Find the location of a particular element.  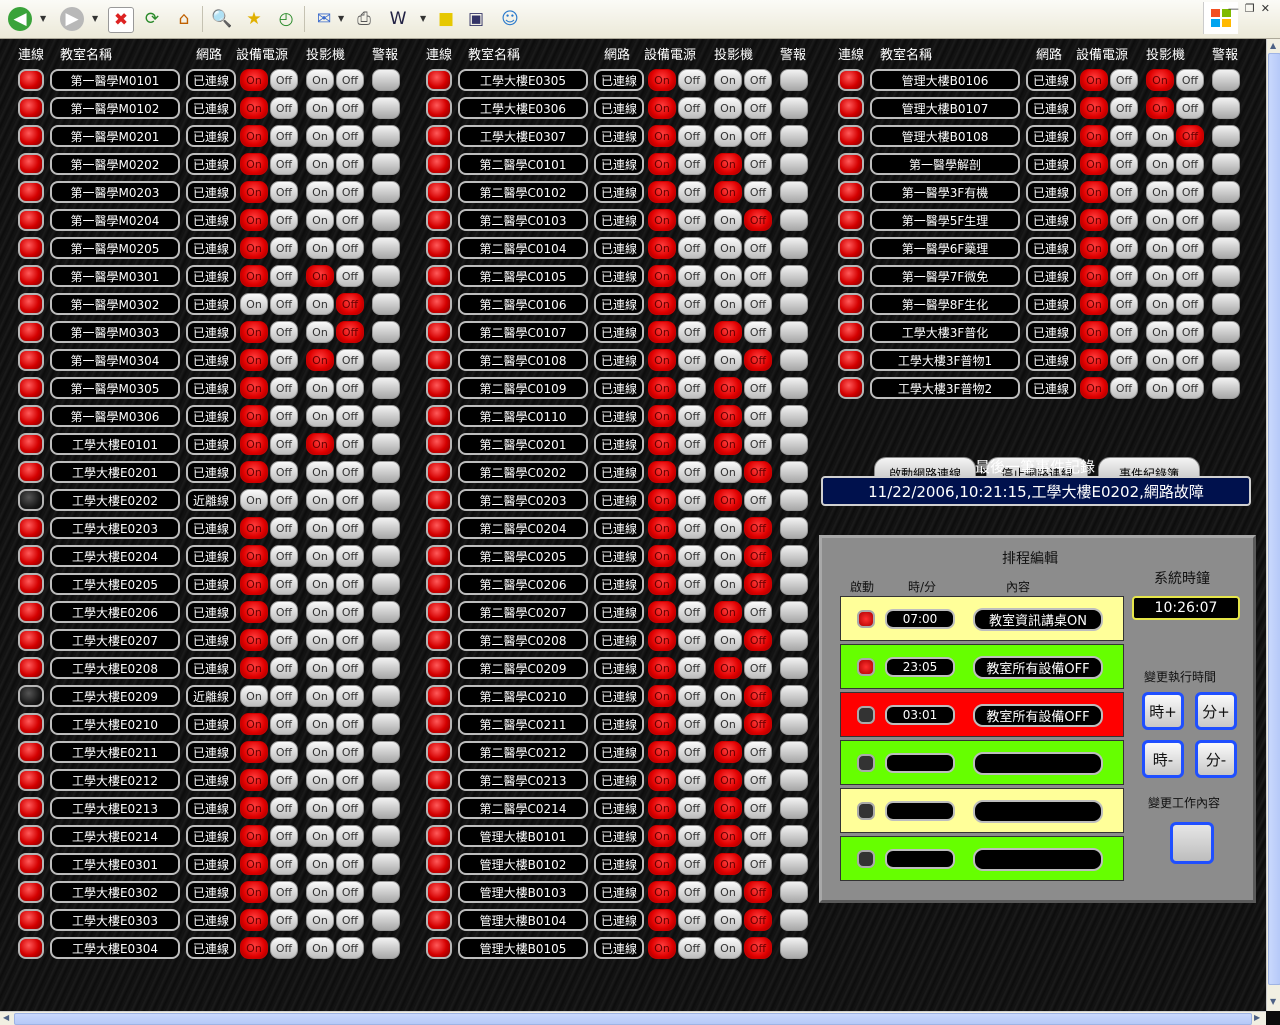

schedule-content-field is located at coordinates (1038, 859).